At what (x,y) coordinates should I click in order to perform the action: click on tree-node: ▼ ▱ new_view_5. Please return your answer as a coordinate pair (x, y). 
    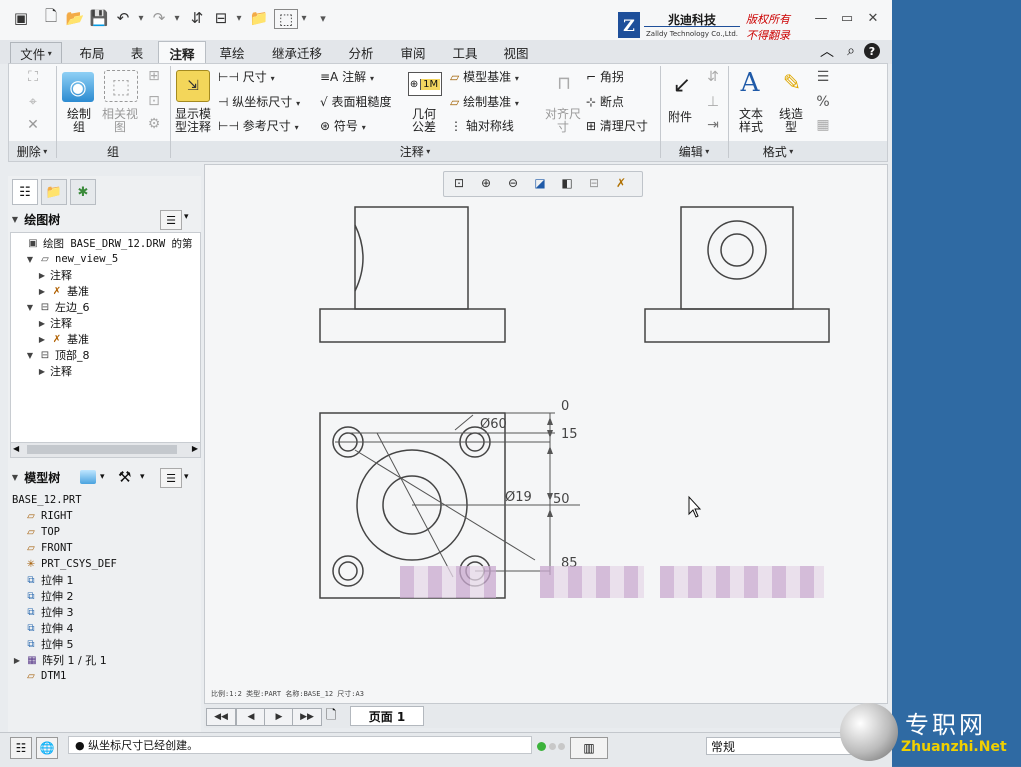
    Looking at the image, I should click on (71, 259).